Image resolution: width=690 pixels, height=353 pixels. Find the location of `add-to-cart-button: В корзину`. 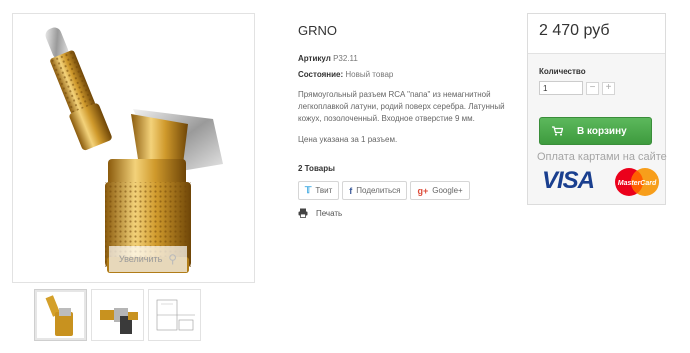

add-to-cart-button: В корзину is located at coordinates (595, 131).